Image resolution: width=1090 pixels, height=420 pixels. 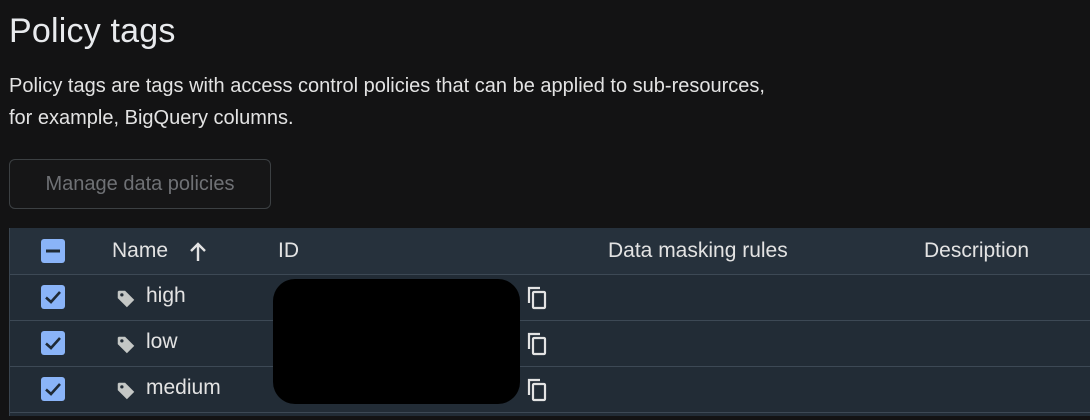 I want to click on tag-name: low, so click(x=162, y=342).